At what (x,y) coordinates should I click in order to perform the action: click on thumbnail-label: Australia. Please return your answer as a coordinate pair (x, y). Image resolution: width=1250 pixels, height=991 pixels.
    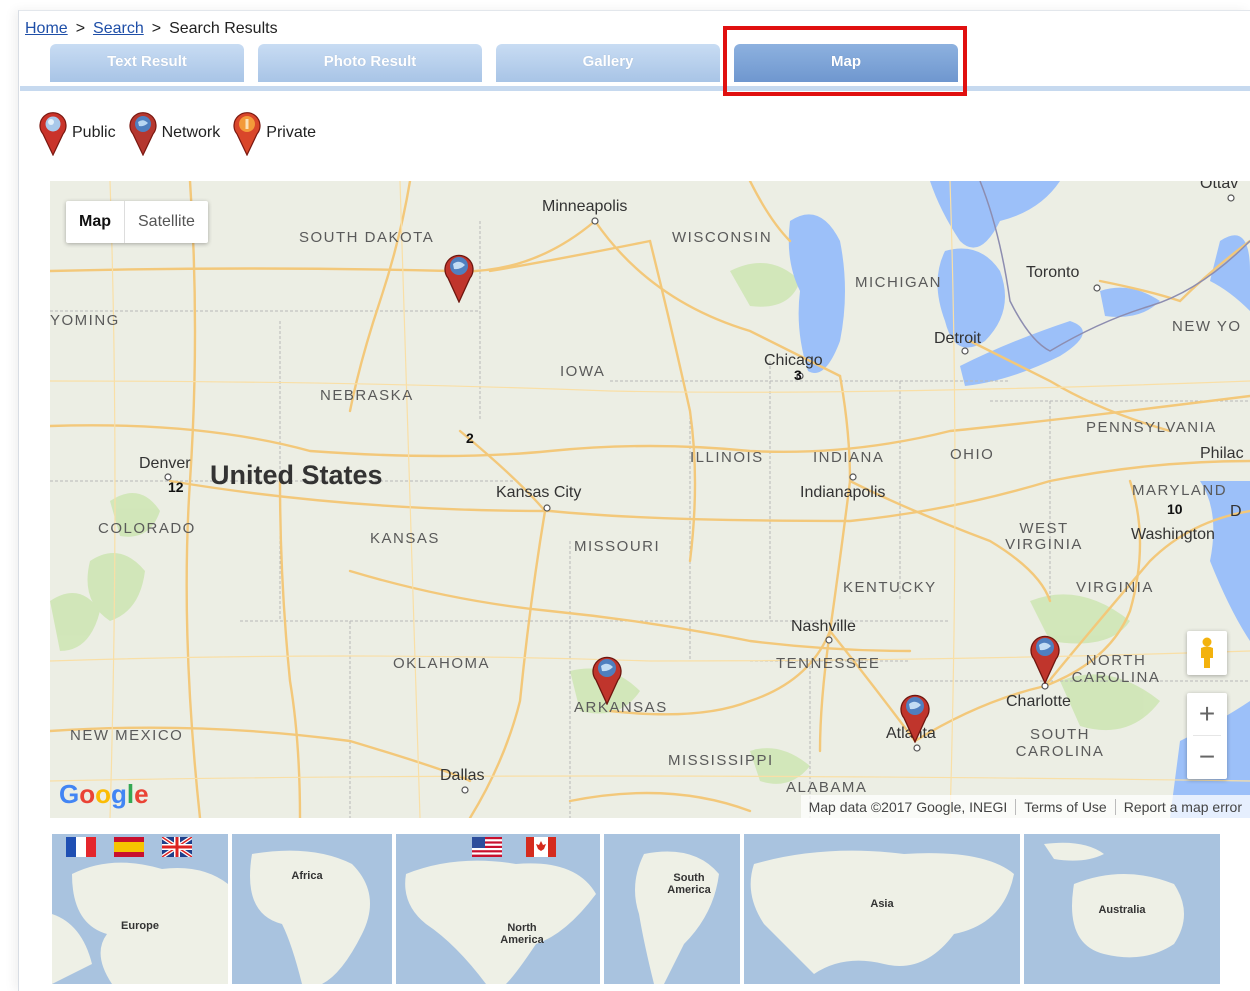
    Looking at the image, I should click on (1122, 910).